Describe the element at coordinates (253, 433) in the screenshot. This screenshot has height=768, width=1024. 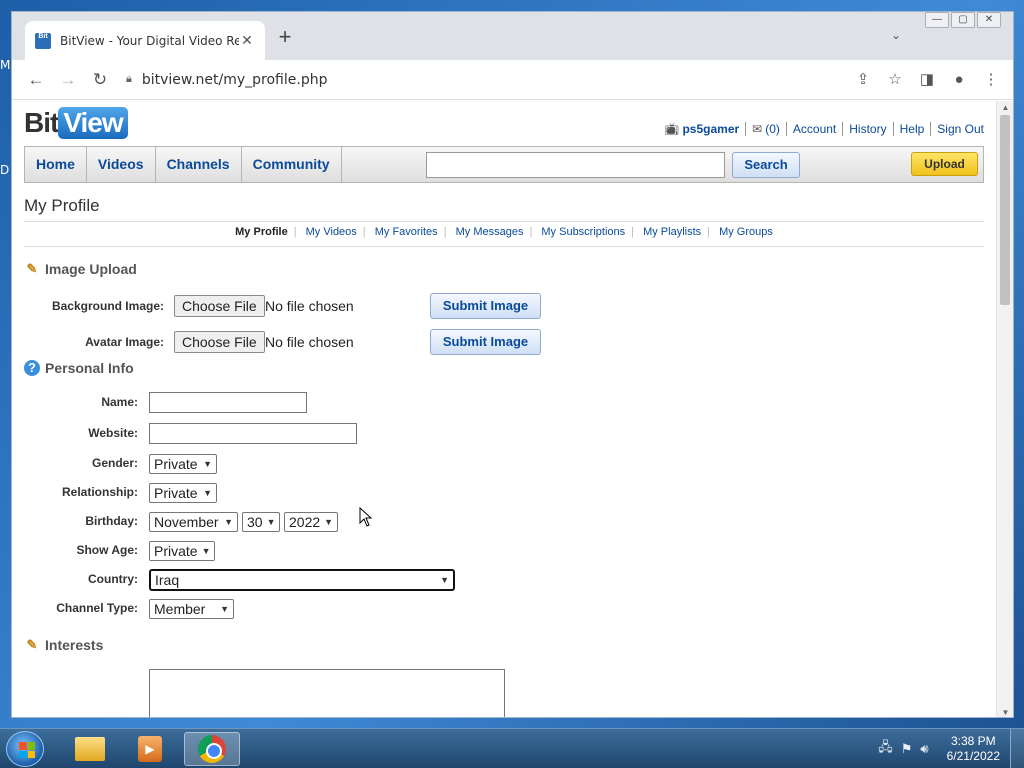
I see `website-input` at that location.